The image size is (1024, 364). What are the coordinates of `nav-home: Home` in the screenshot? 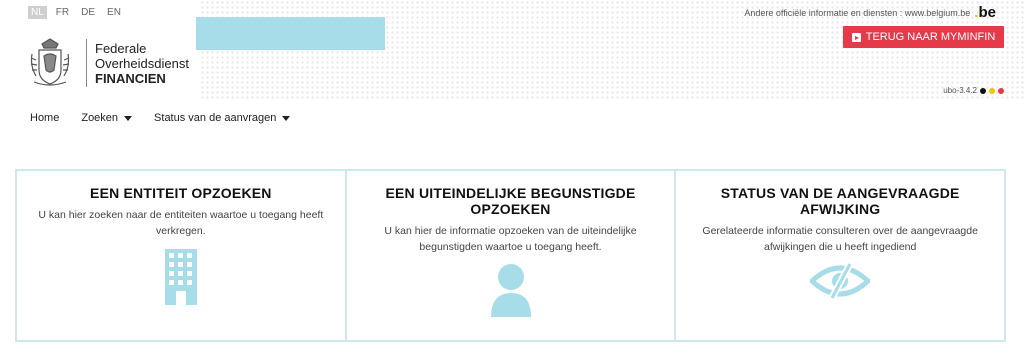 It's located at (44, 118).